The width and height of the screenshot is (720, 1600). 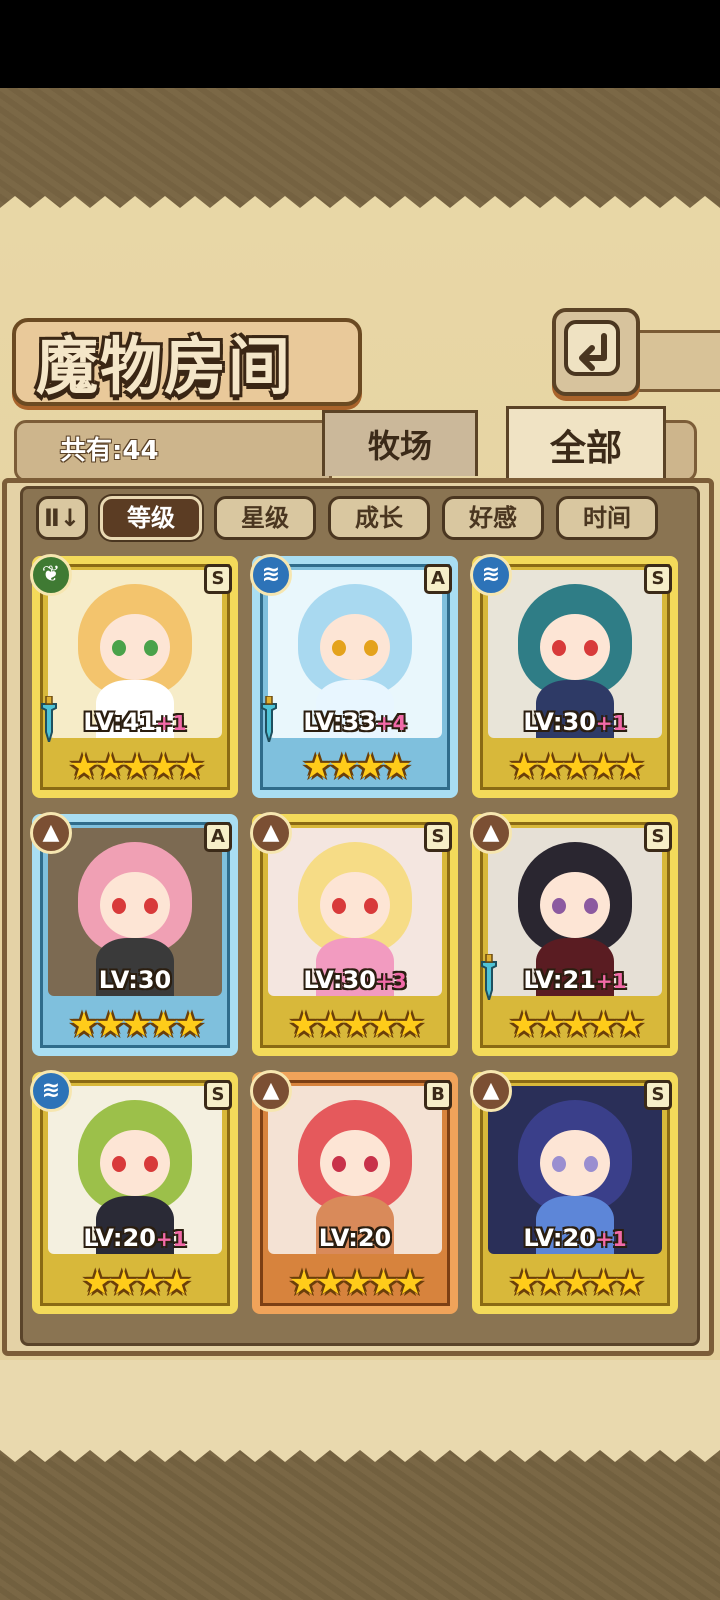 What do you see at coordinates (574, 1192) in the screenshot?
I see `monster-card: ▲ S LV:20+1 ★★★★★` at bounding box center [574, 1192].